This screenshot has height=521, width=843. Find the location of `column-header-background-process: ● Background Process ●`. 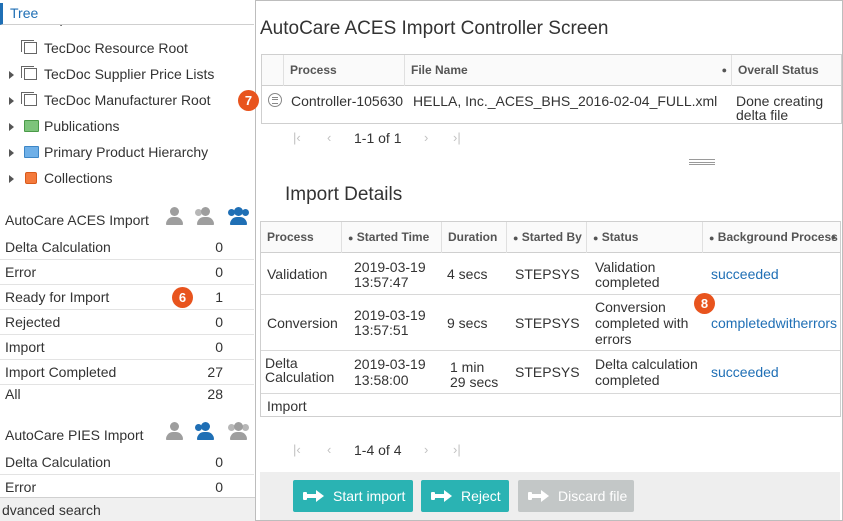

column-header-background-process: ● Background Process ● is located at coordinates (772, 237).